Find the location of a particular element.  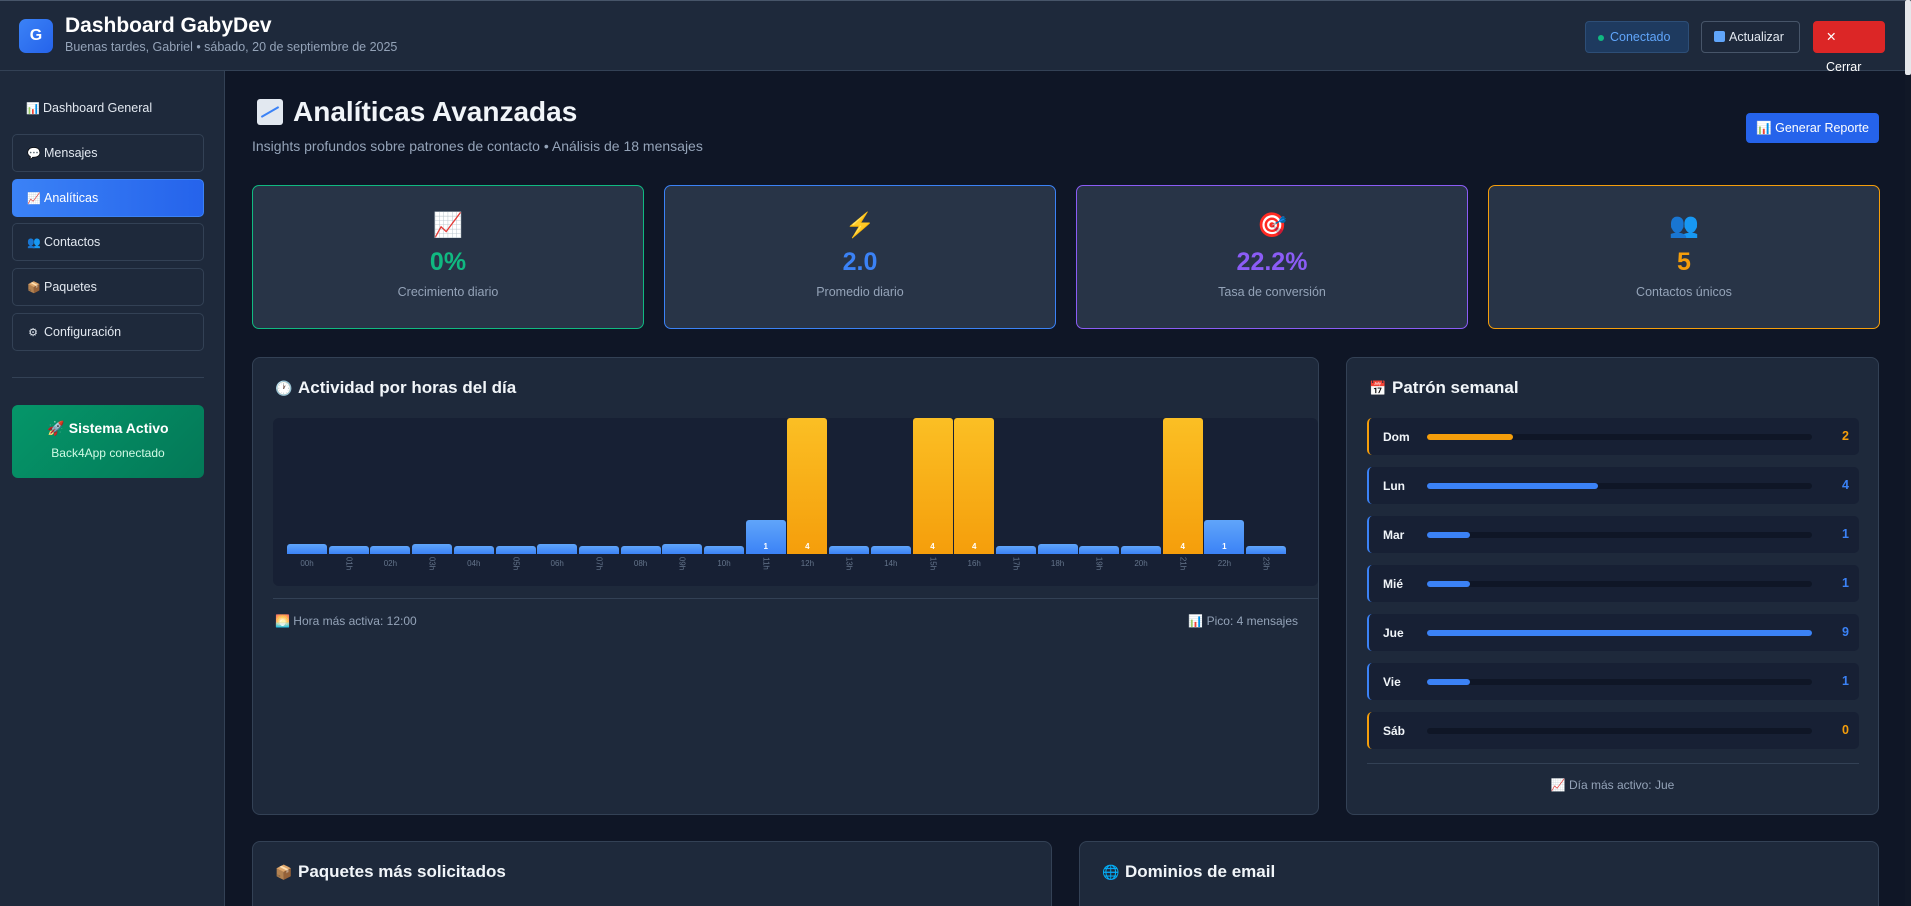

stat-value: 5 is located at coordinates (1684, 262).